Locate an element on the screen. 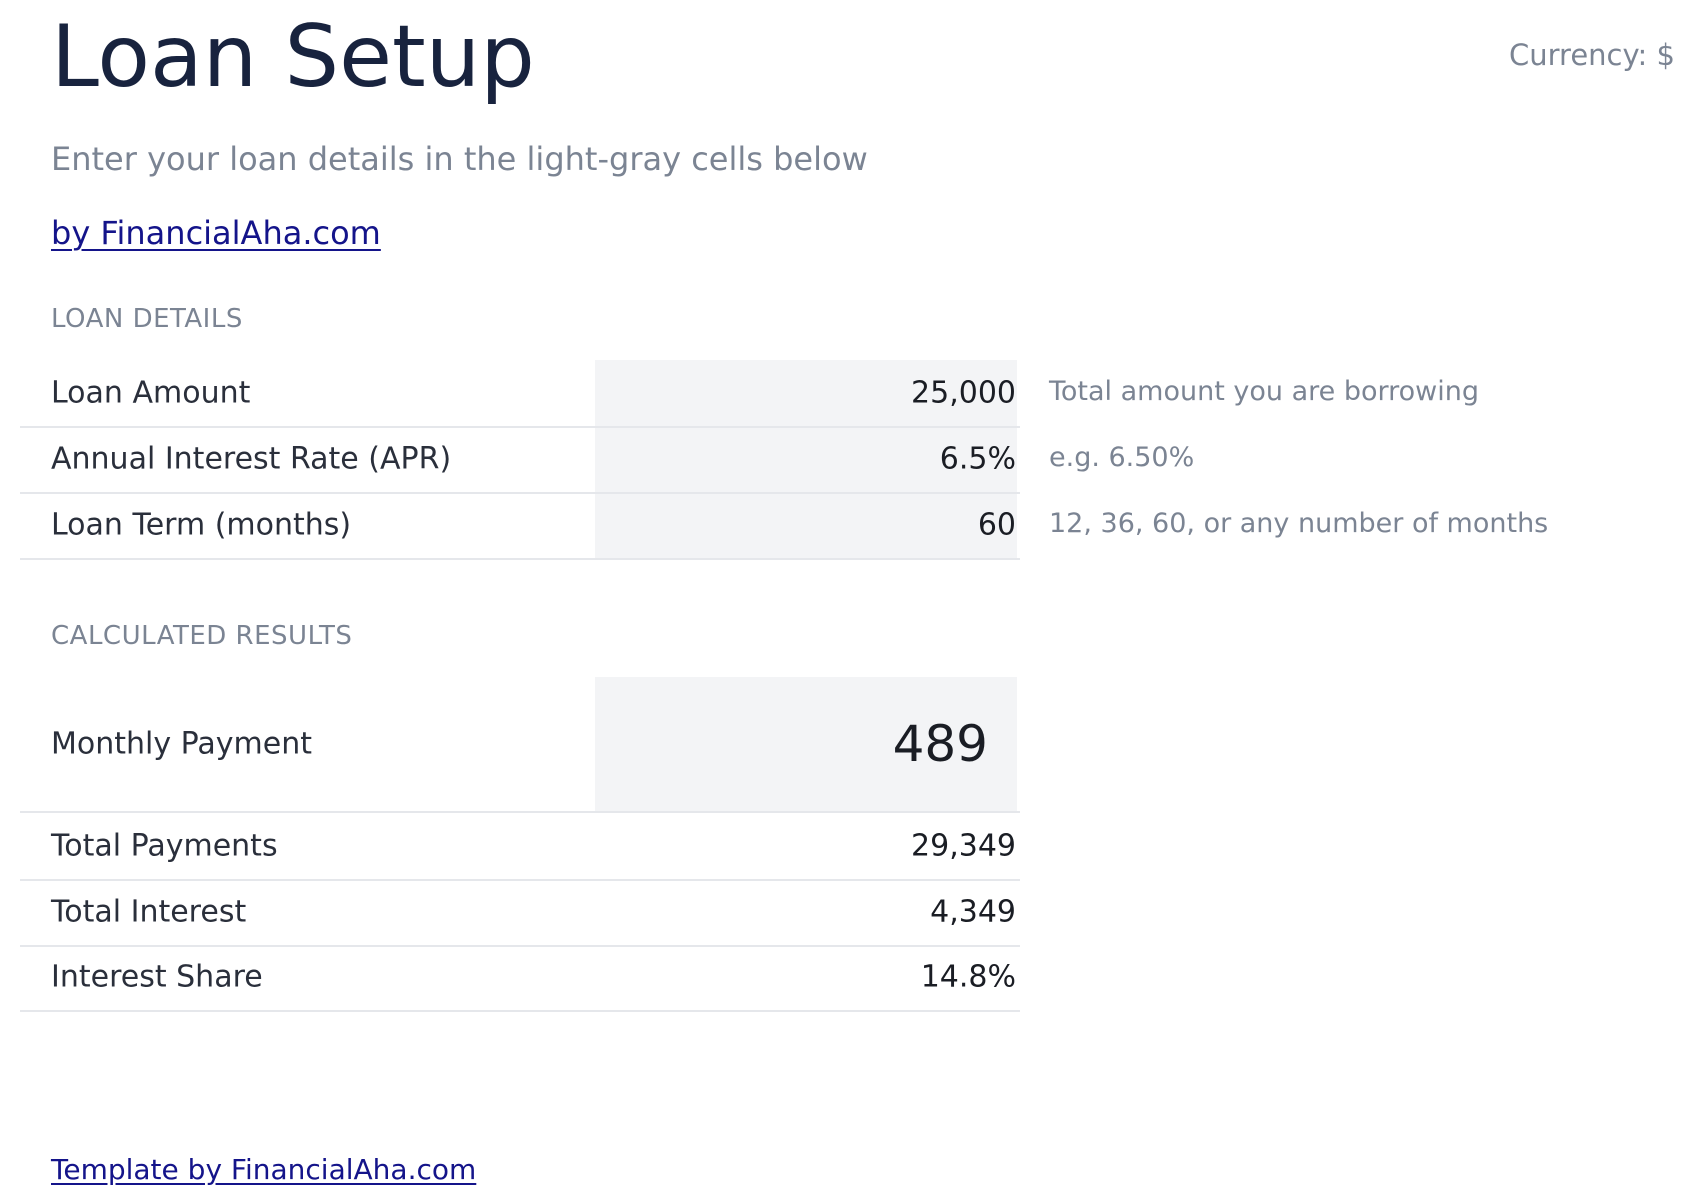  interest-rate-label: Annual Interest Rate (APR) is located at coordinates (251, 459).